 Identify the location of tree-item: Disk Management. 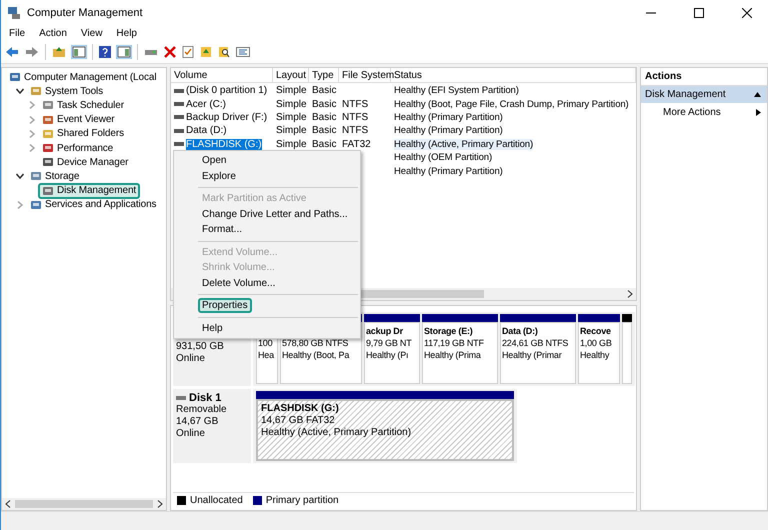
(89, 190).